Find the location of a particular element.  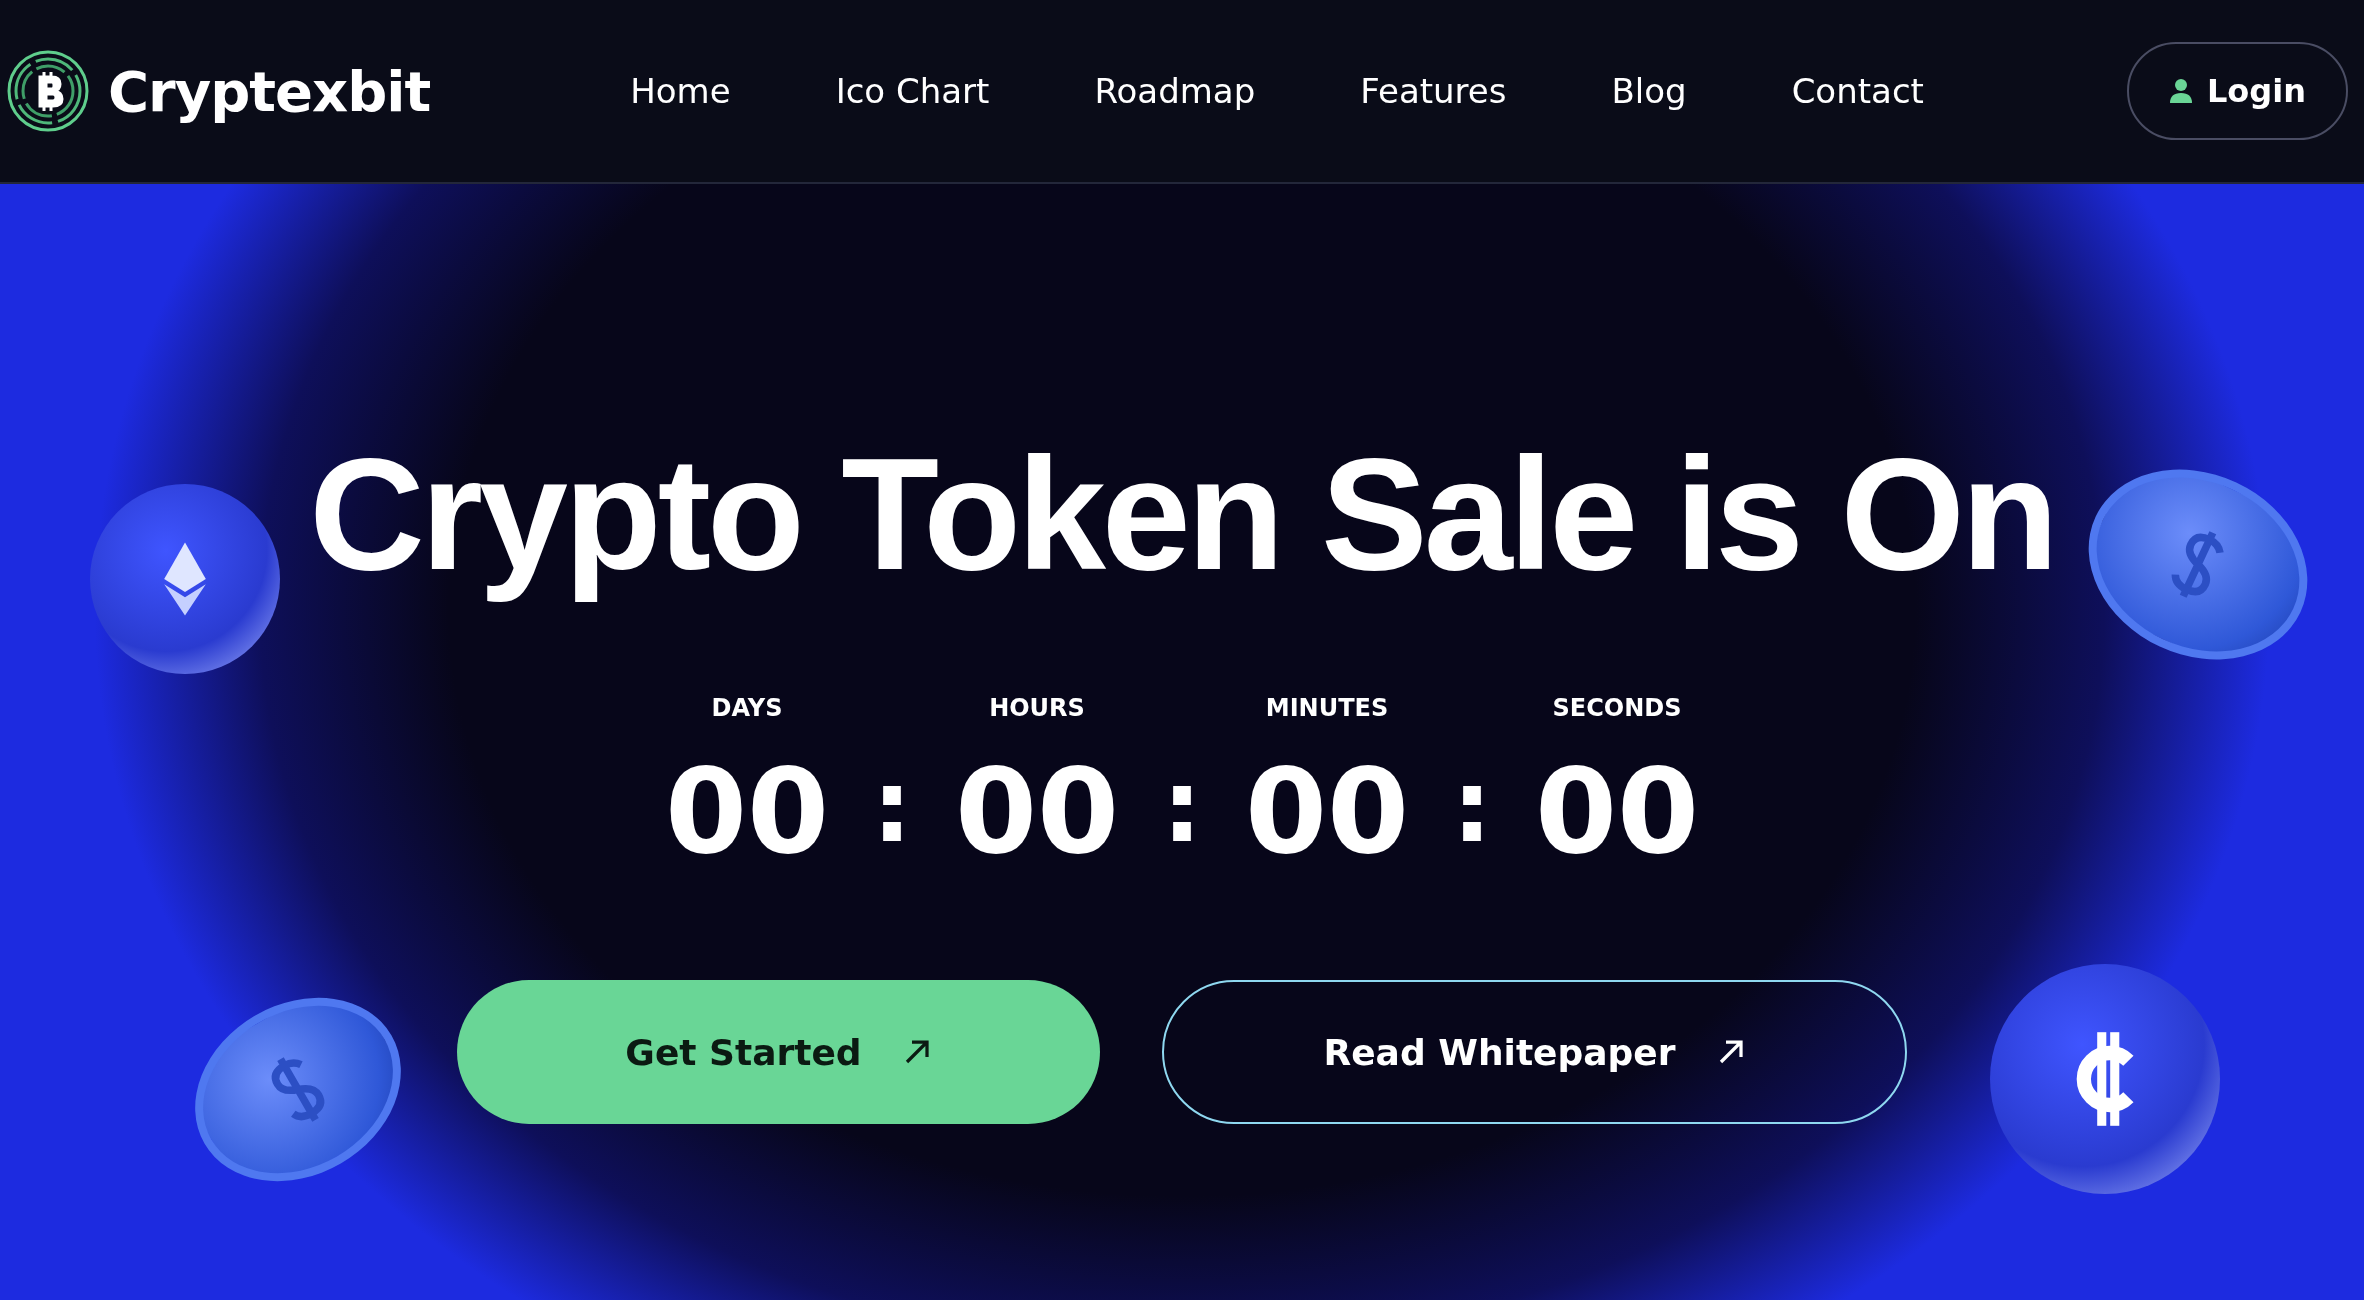

bitcoin-logo-icon is located at coordinates (48, 91).